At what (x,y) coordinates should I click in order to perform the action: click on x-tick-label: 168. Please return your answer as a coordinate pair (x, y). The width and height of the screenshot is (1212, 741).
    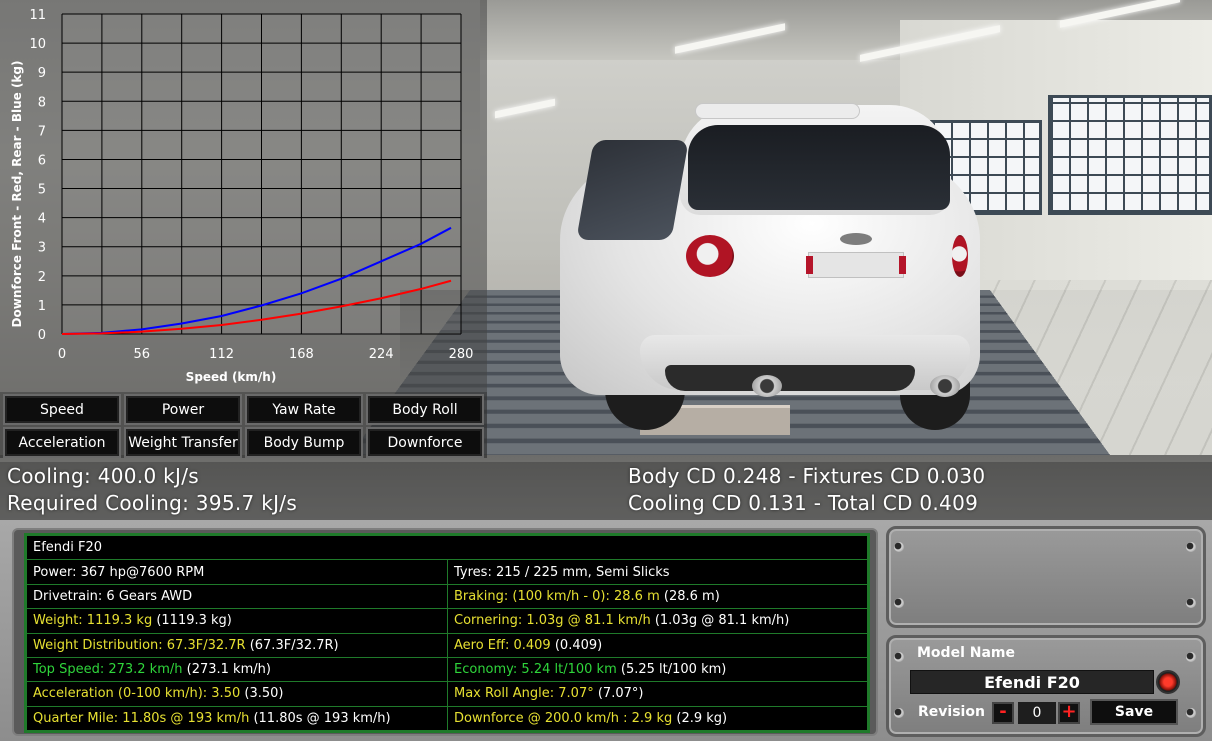
    Looking at the image, I should click on (301, 354).